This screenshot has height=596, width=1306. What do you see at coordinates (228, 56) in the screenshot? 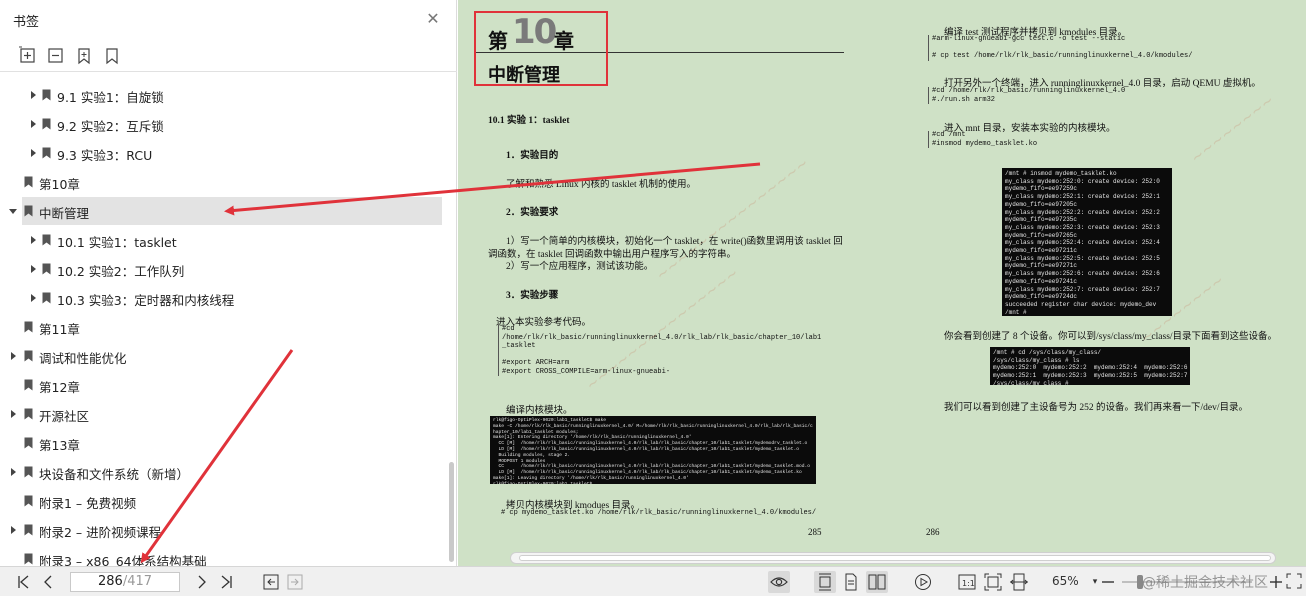
I see `sidebar-toolbar` at bounding box center [228, 56].